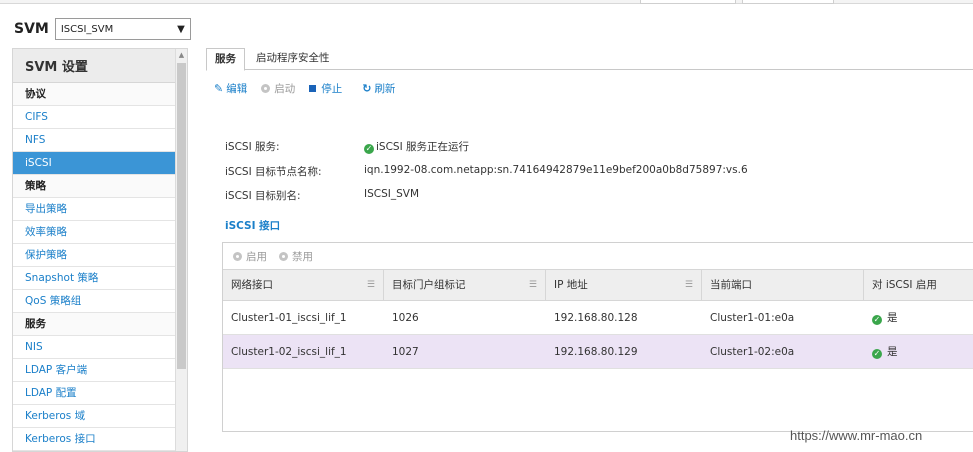 The image size is (973, 452). What do you see at coordinates (181, 55) in the screenshot?
I see `scroll-up-icon: ▲` at bounding box center [181, 55].